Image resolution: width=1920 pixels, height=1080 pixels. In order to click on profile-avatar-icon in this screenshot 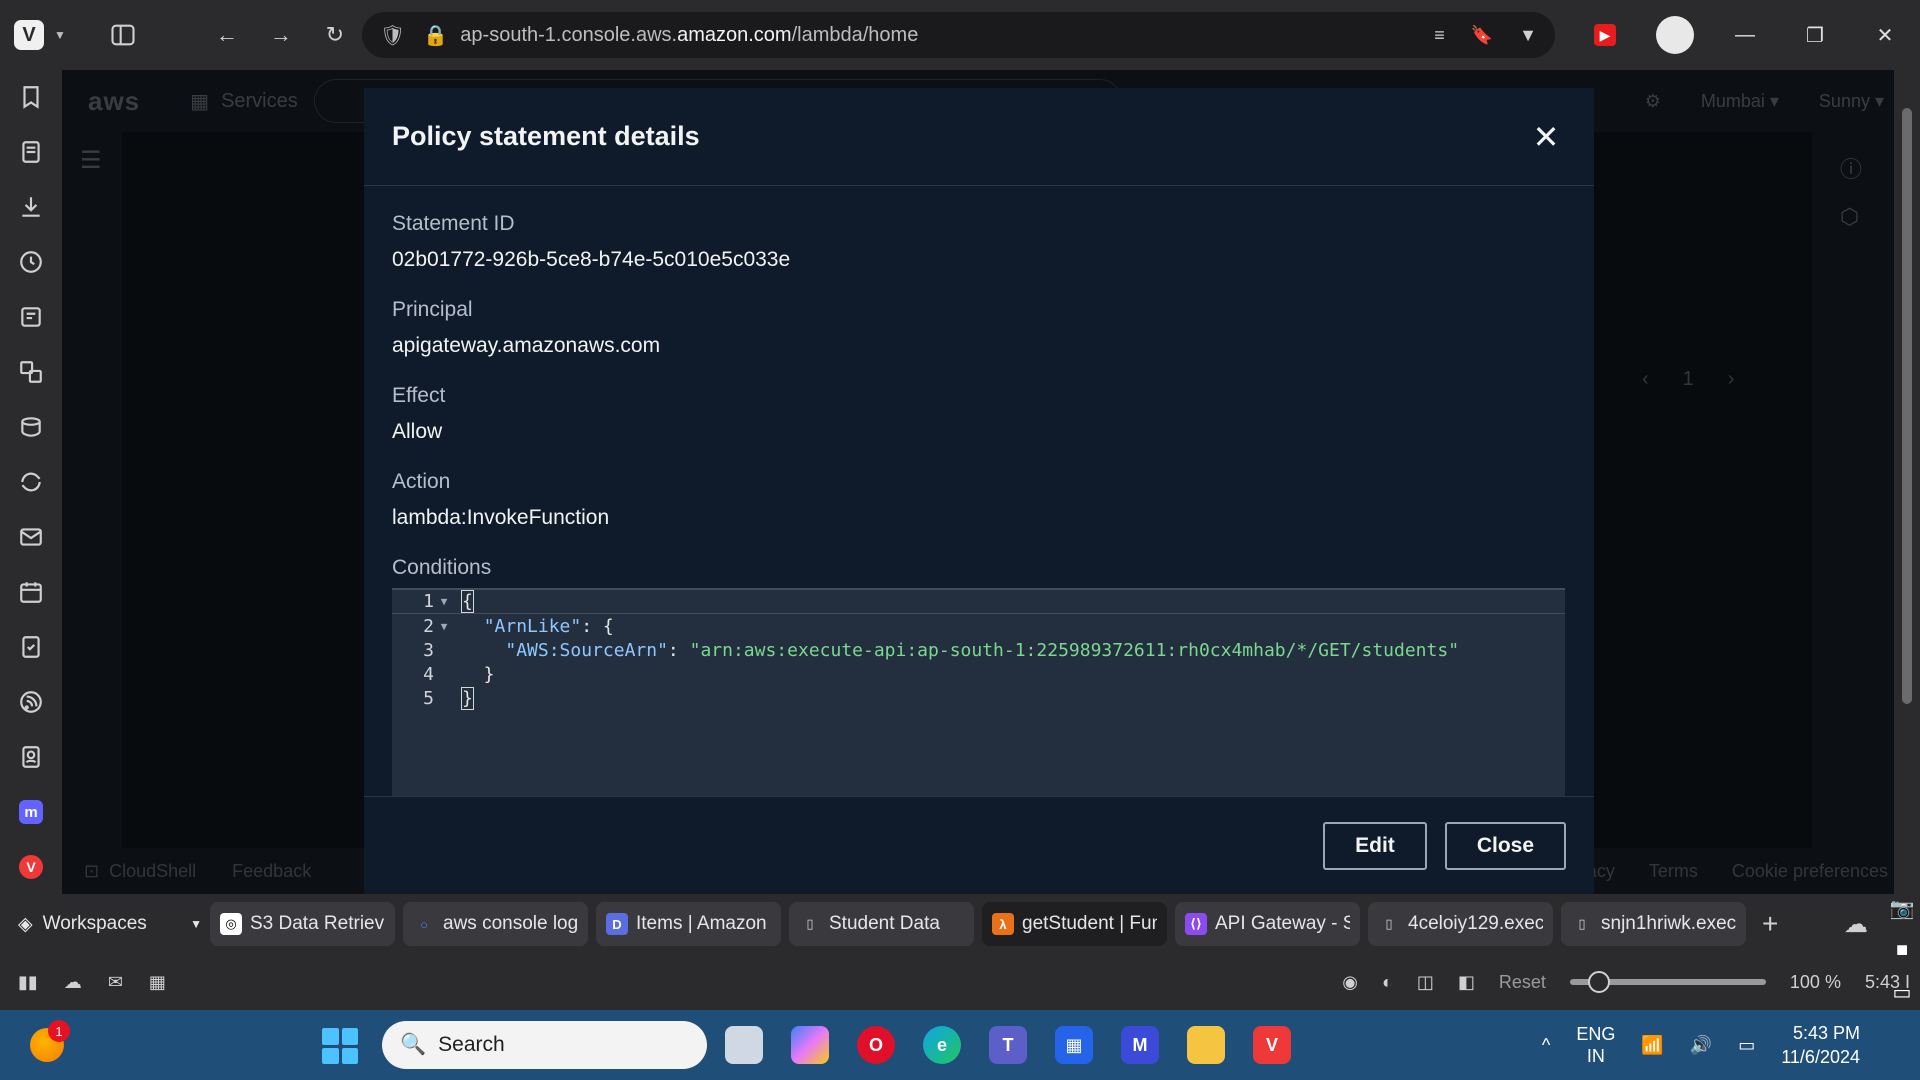, I will do `click(1675, 35)`.